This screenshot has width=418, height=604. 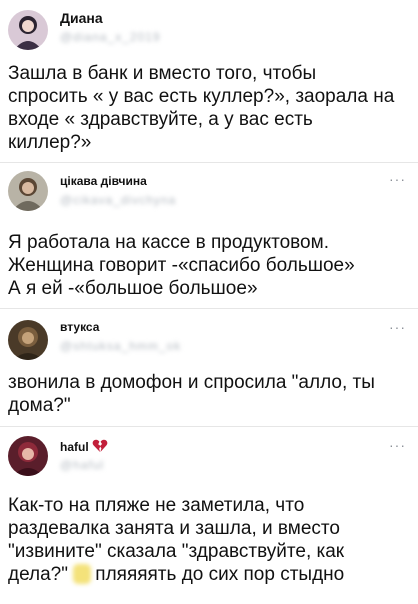 I want to click on broken-heart-icon, so click(x=100, y=445).